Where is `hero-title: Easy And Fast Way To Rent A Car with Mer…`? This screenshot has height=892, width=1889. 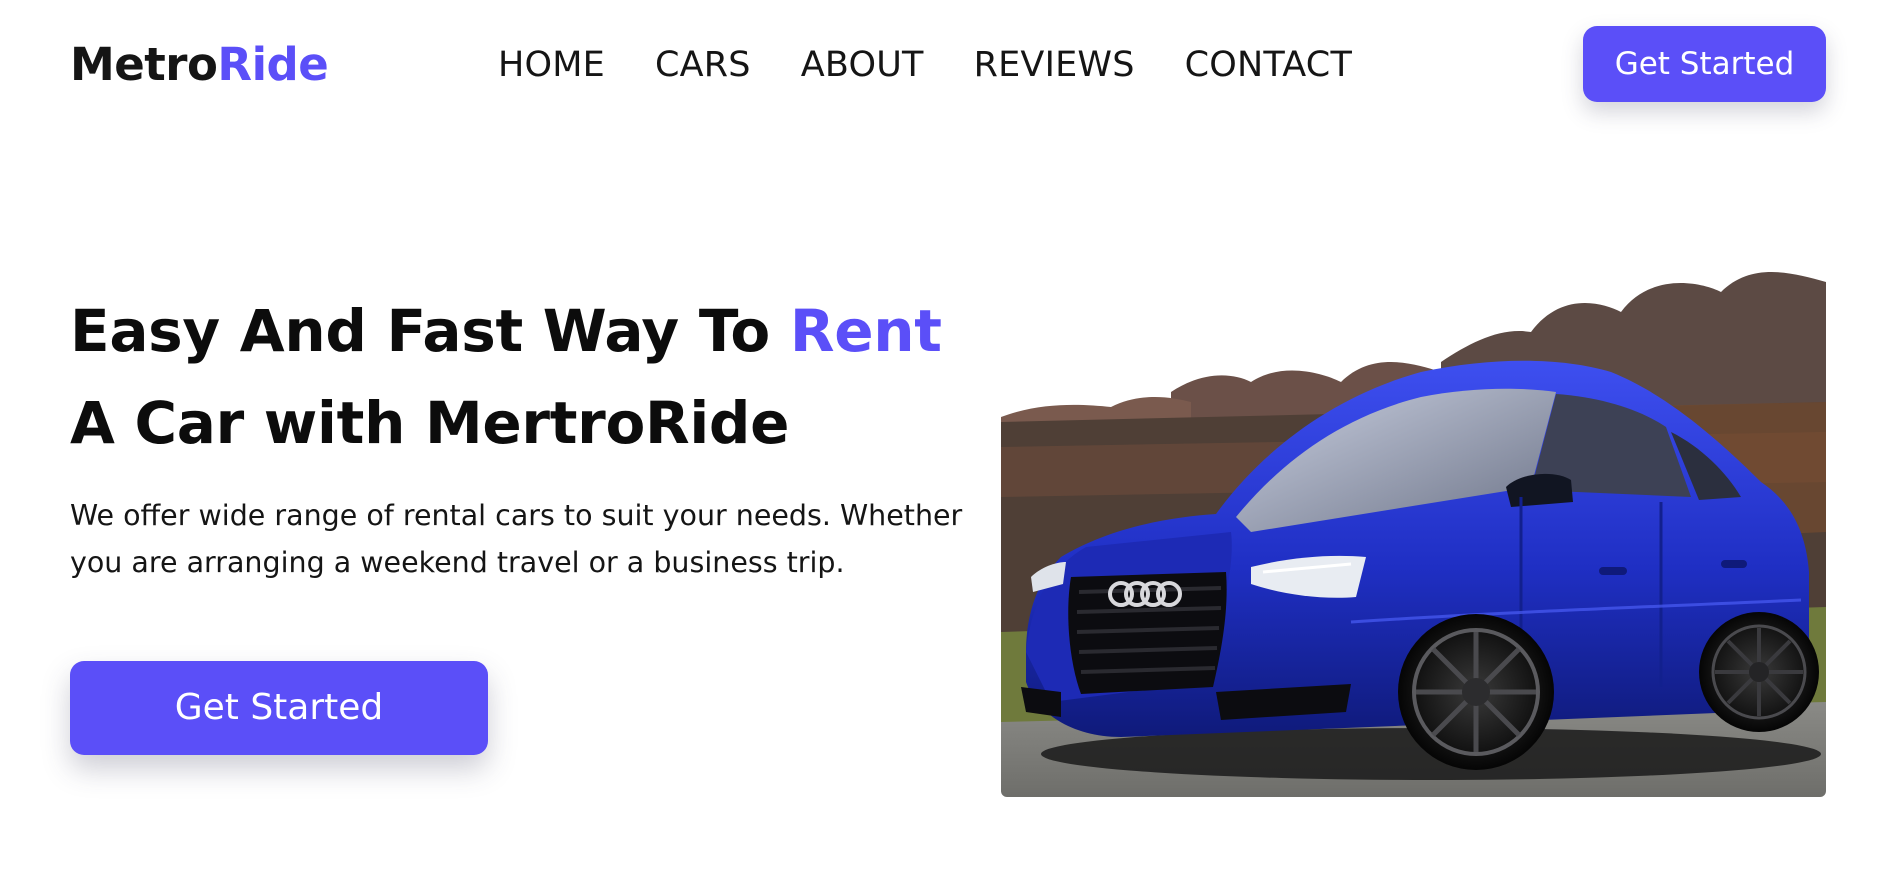
hero-title: Easy And Fast Way To Rent A Car with Mer… is located at coordinates (530, 377).